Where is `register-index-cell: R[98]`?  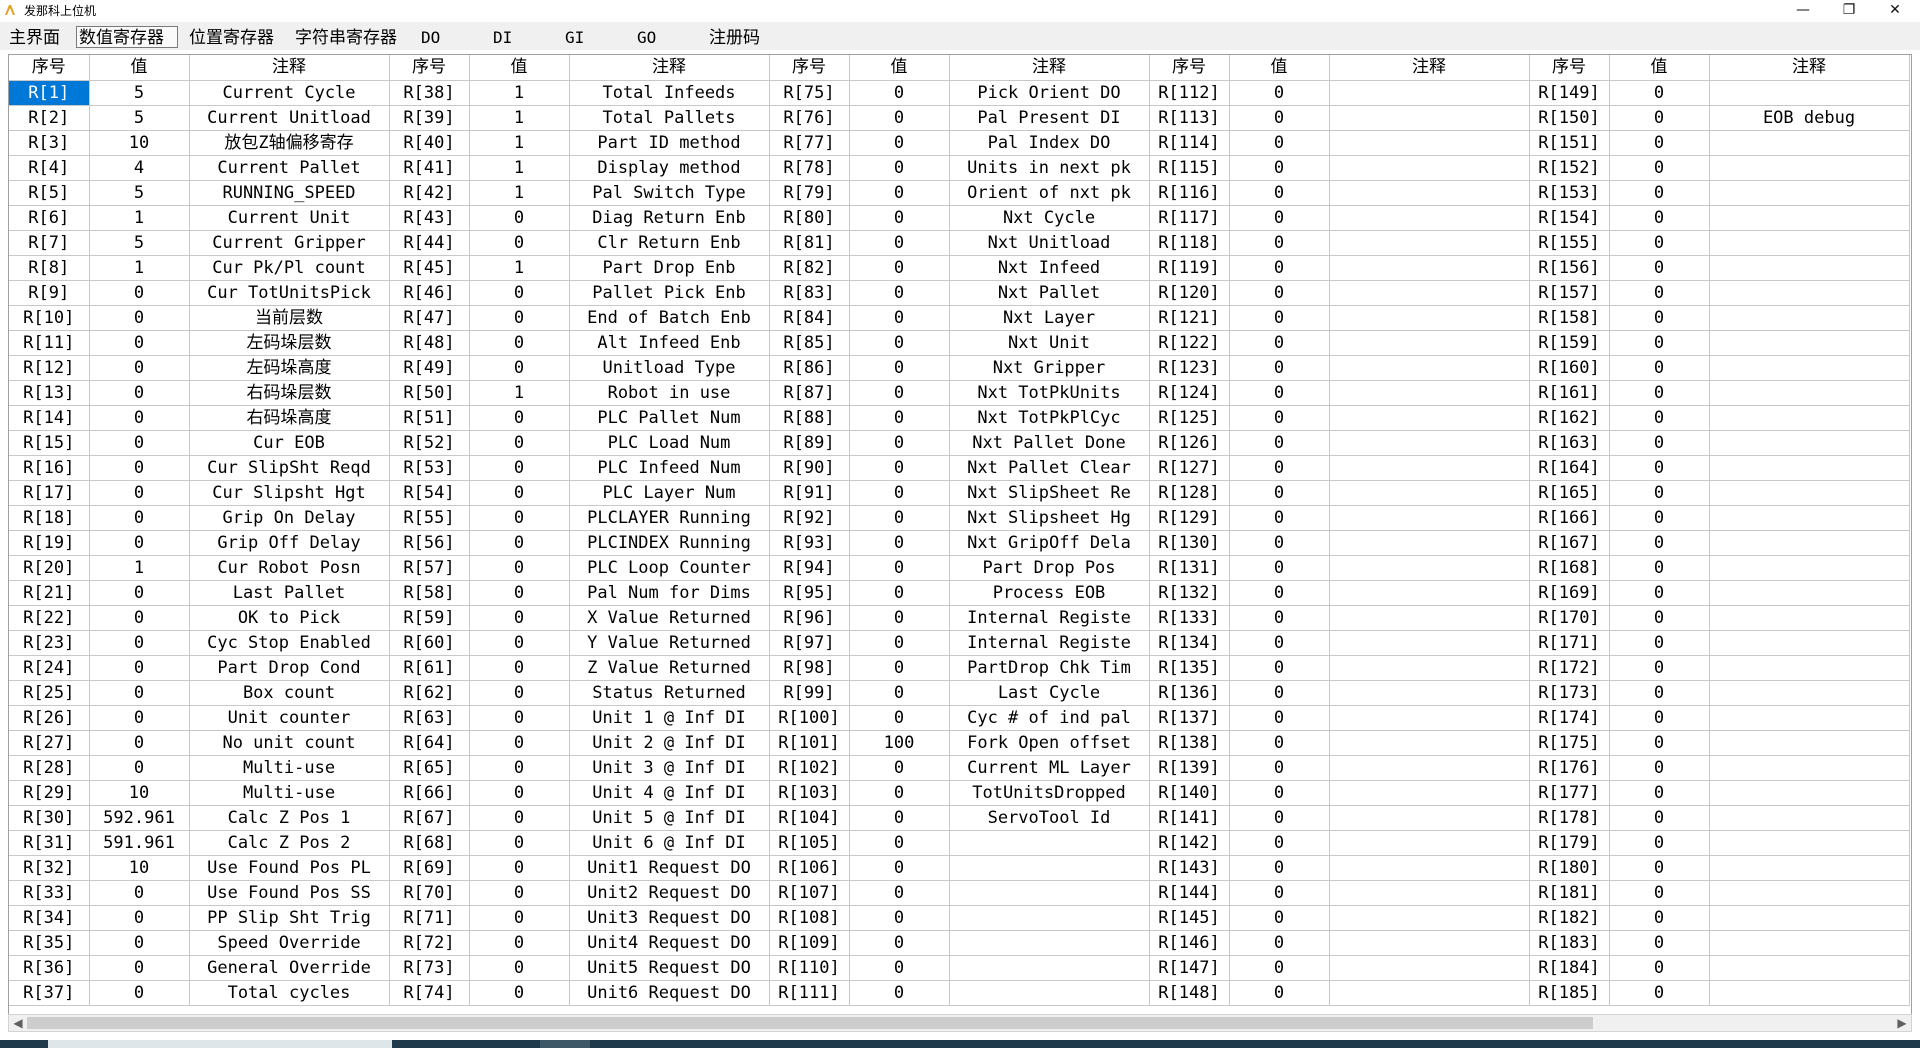
register-index-cell: R[98] is located at coordinates (809, 668).